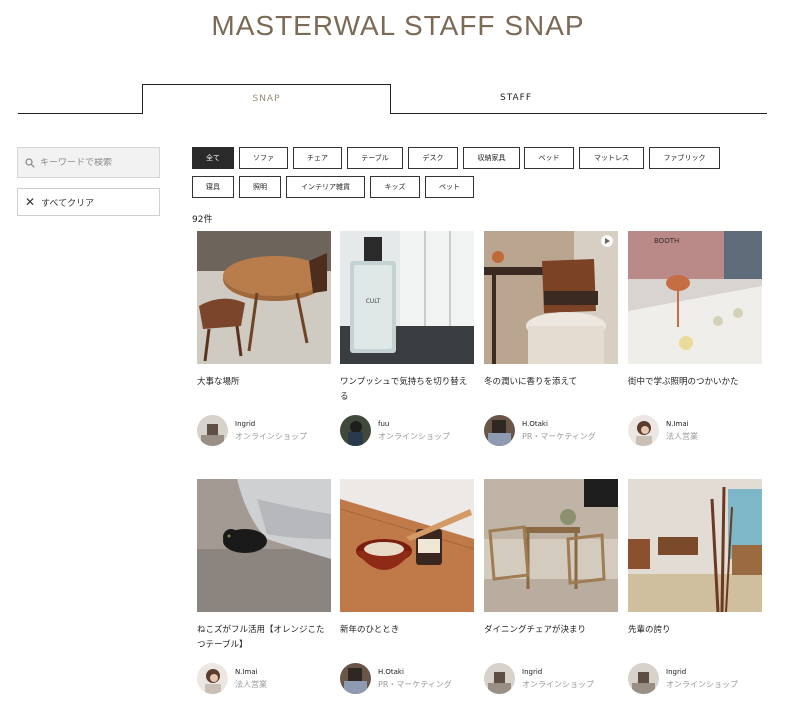 The height and width of the screenshot is (718, 796). I want to click on filter-lighting: 照明, so click(260, 187).